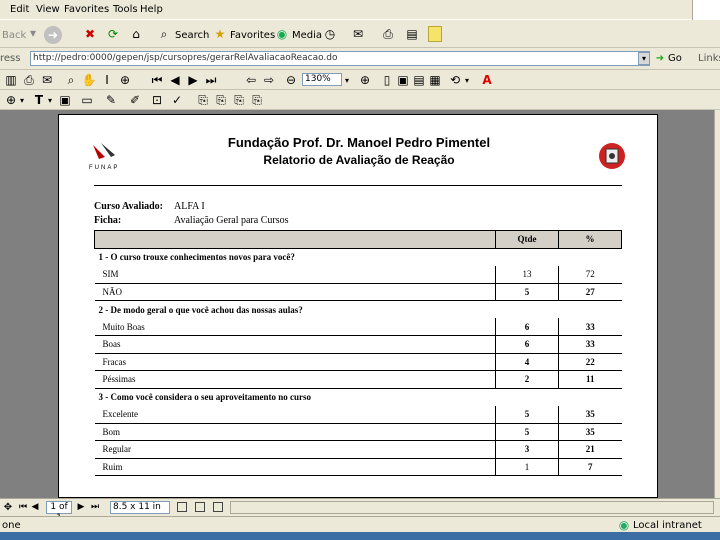 This screenshot has height=540, width=720. I want to click on save-icon: ▥, so click(11, 80).